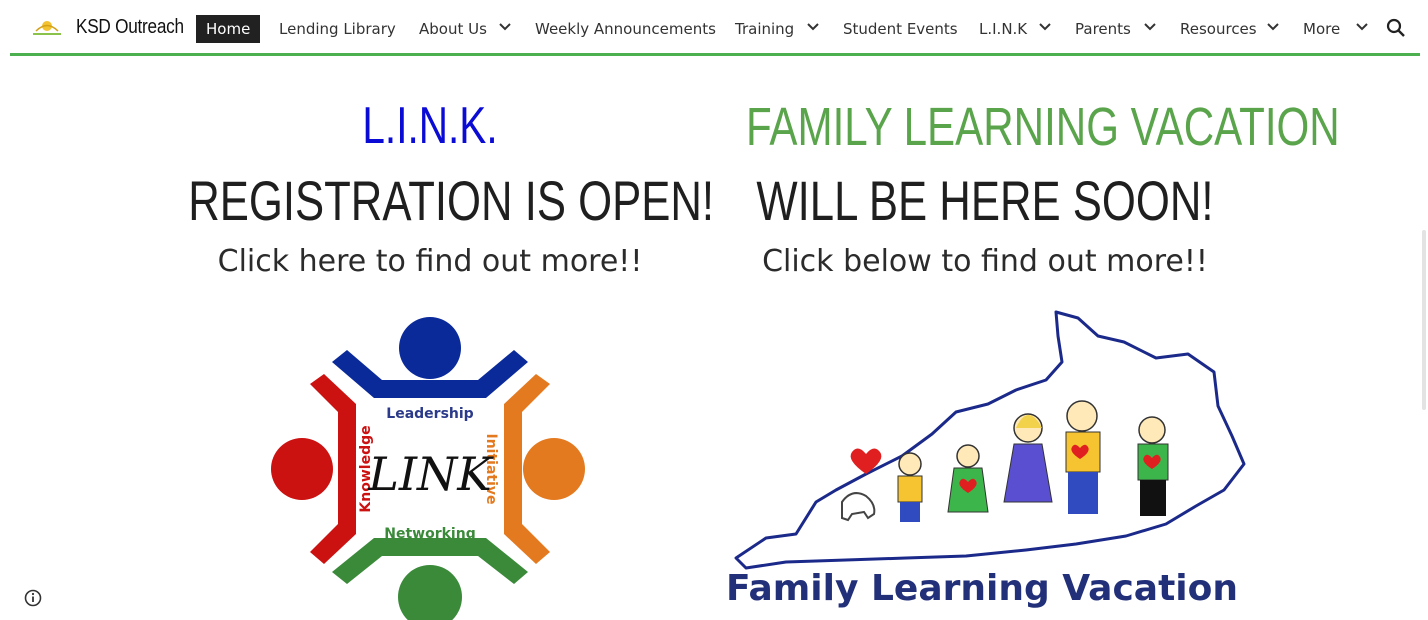 The image size is (1428, 620). Describe the element at coordinates (900, 29) in the screenshot. I see `nav-item-student-events: Student Events` at that location.